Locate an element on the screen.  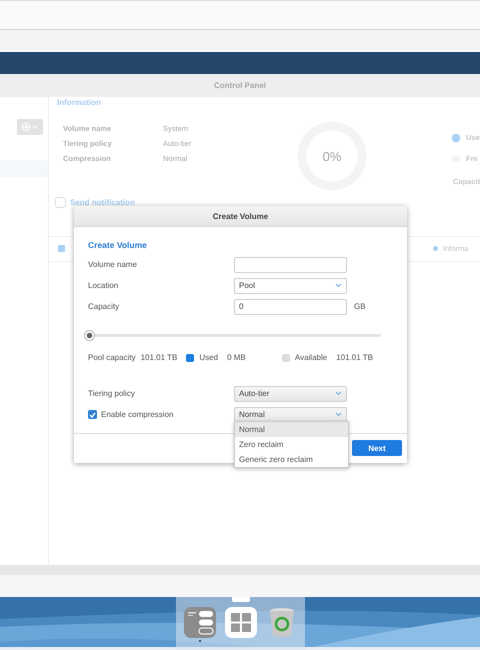
dropdown-select: Normal is located at coordinates (290, 414).